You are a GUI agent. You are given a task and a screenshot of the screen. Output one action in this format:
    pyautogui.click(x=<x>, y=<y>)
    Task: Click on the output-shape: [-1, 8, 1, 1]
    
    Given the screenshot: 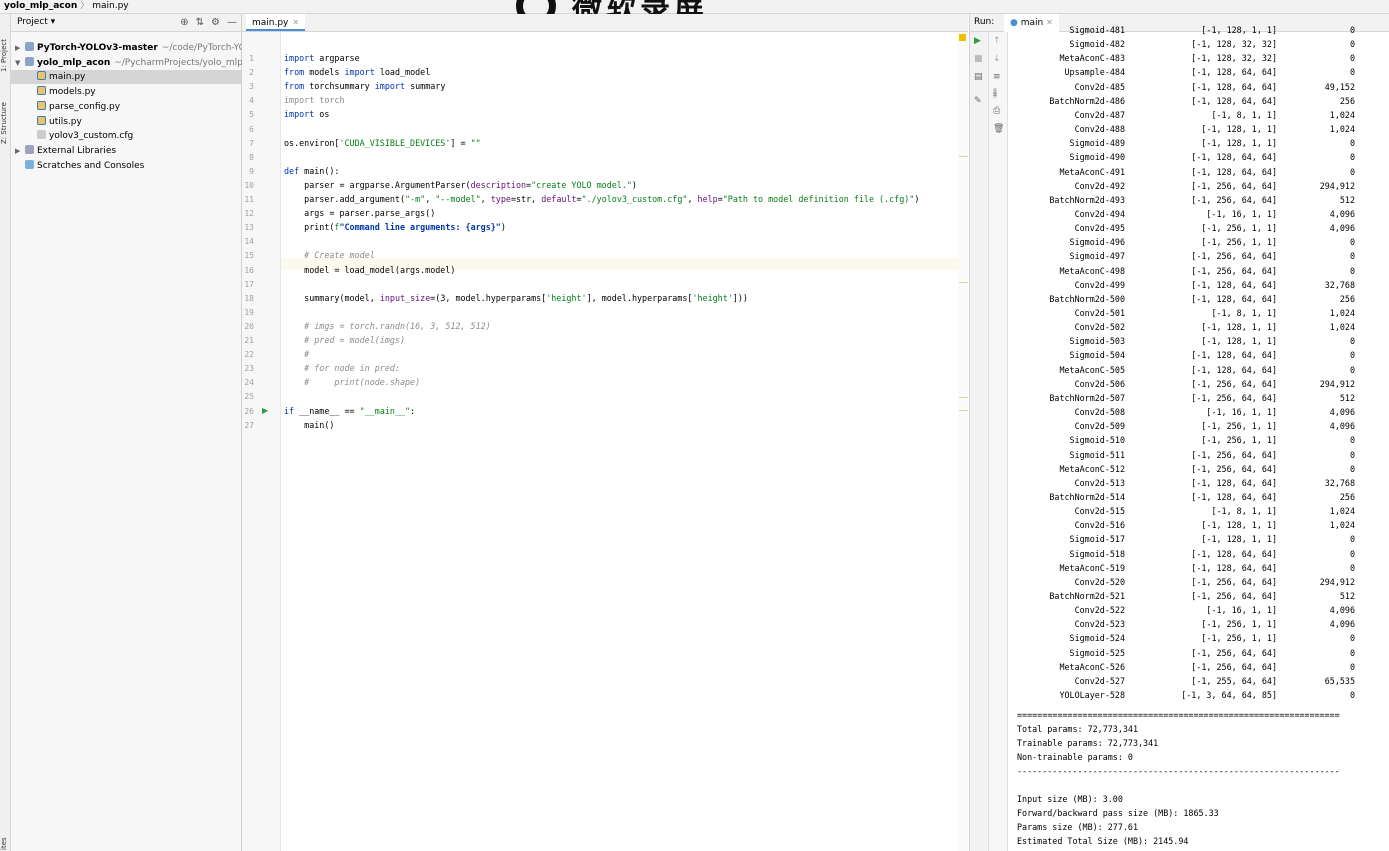 What is the action you would take?
    pyautogui.click(x=1244, y=511)
    